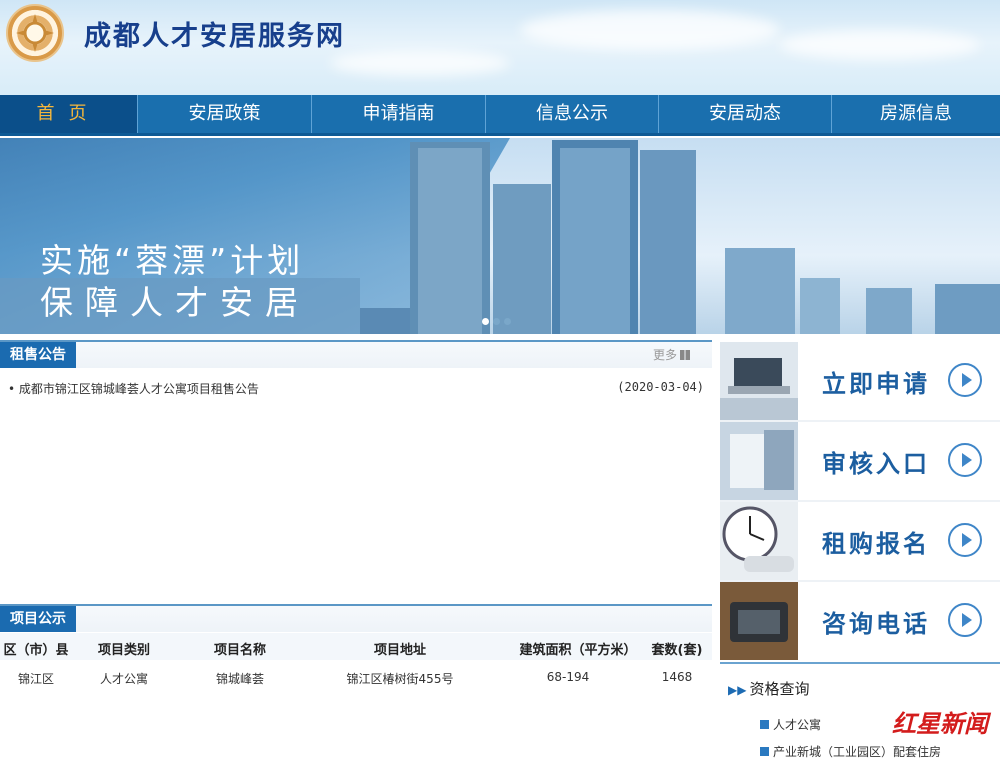 This screenshot has height=760, width=1000. I want to click on watermark-logo: 红星新闻, so click(940, 723).